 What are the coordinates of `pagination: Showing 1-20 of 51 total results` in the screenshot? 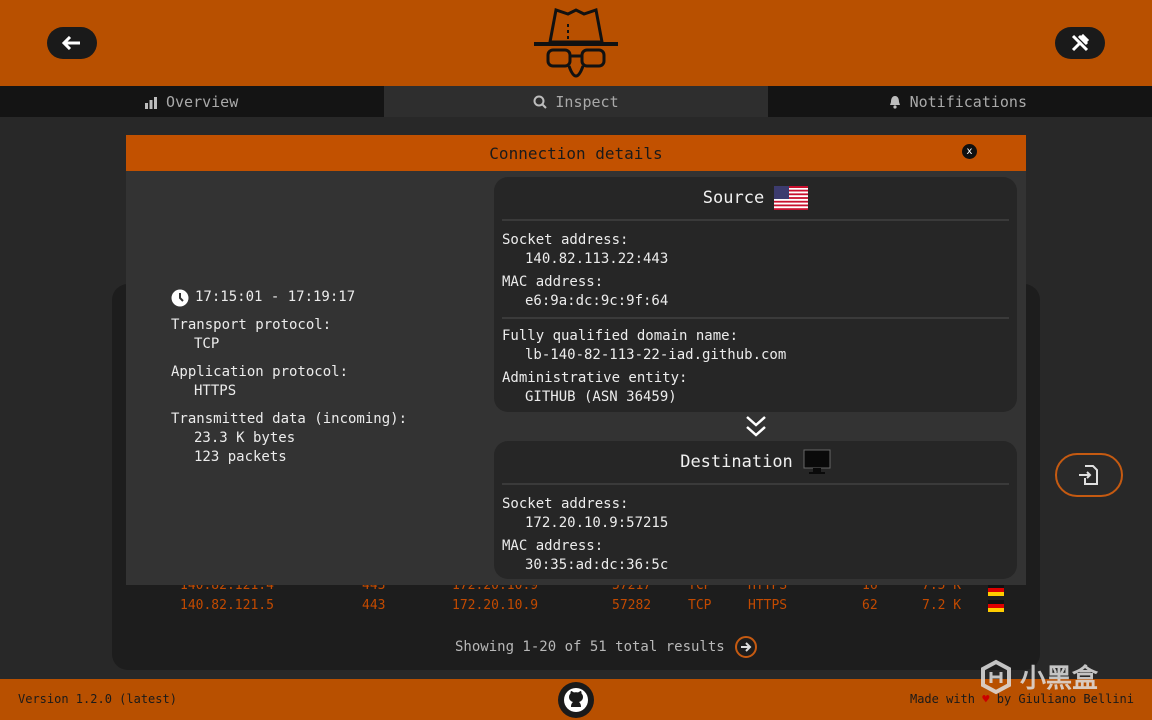 It's located at (606, 647).